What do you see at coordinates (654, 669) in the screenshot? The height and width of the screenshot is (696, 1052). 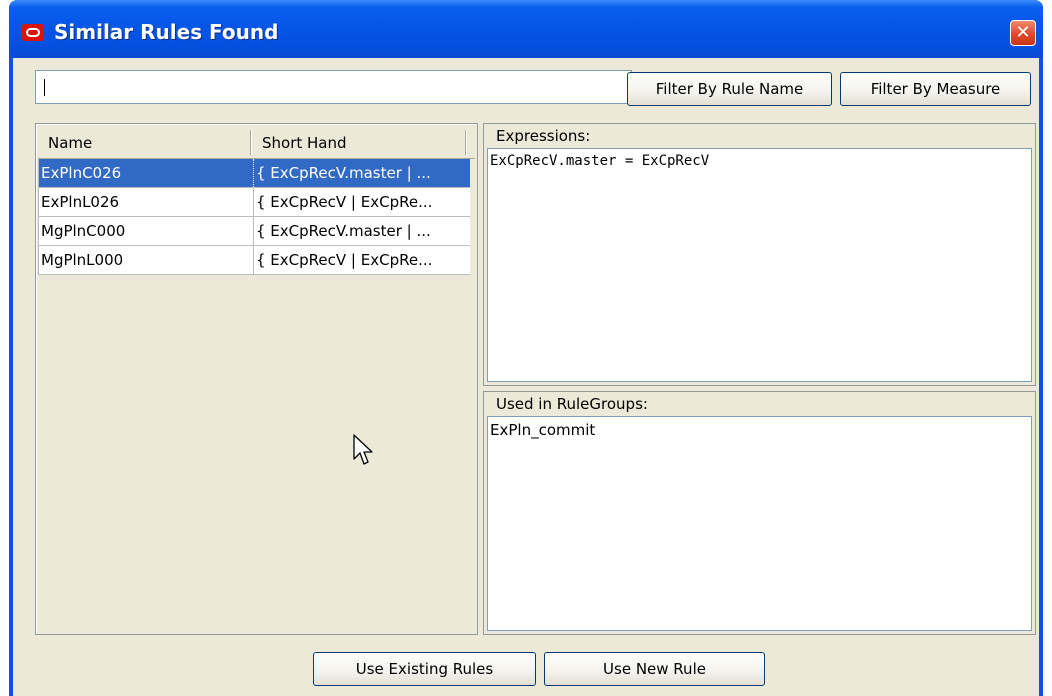 I see `use-new-rule-button: Use New Rule` at bounding box center [654, 669].